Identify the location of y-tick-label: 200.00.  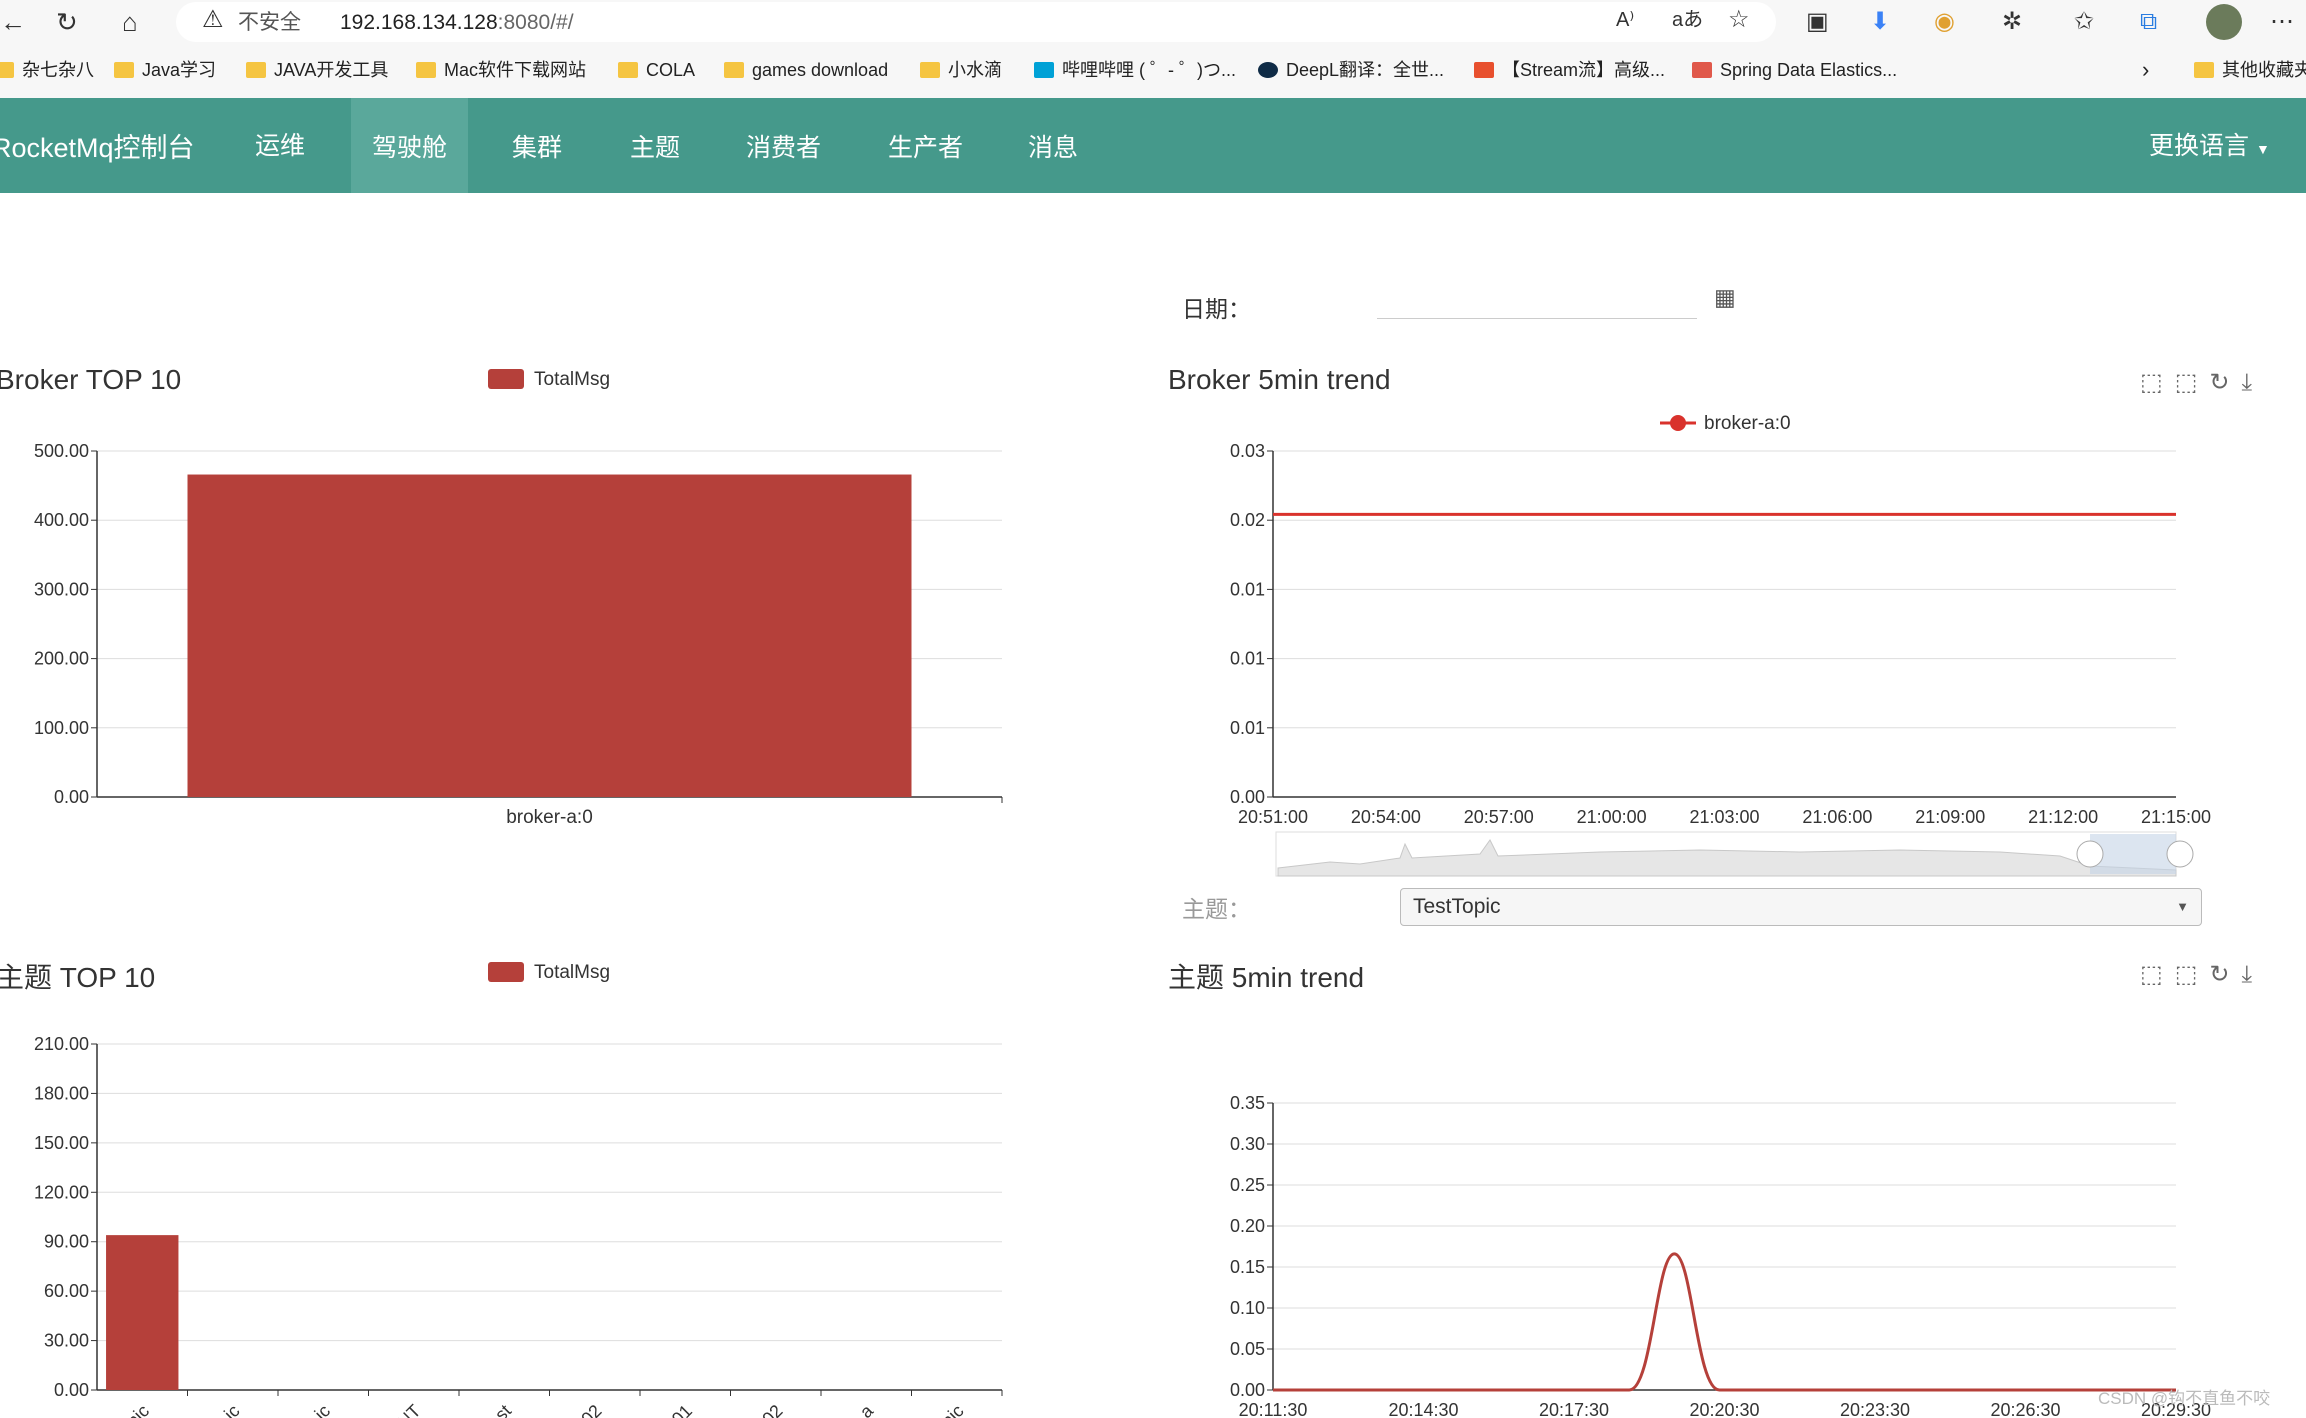
(61, 659).